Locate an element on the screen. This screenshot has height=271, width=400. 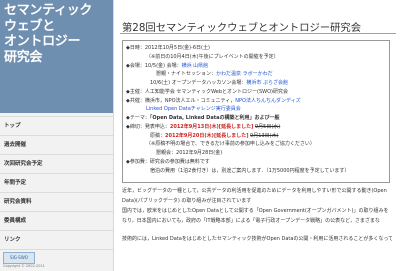
sidebar-item-materials: 研究会資料 is located at coordinates (56, 202).